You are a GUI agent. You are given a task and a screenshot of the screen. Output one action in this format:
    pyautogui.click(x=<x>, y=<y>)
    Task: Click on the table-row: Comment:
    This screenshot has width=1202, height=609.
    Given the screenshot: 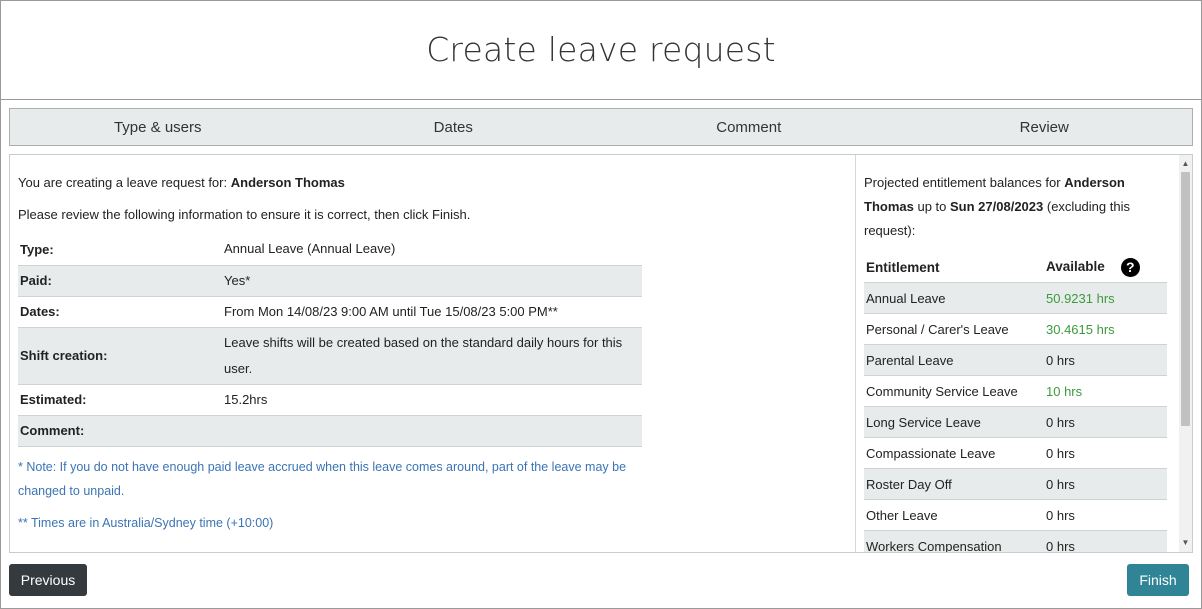 What is the action you would take?
    pyautogui.click(x=330, y=431)
    